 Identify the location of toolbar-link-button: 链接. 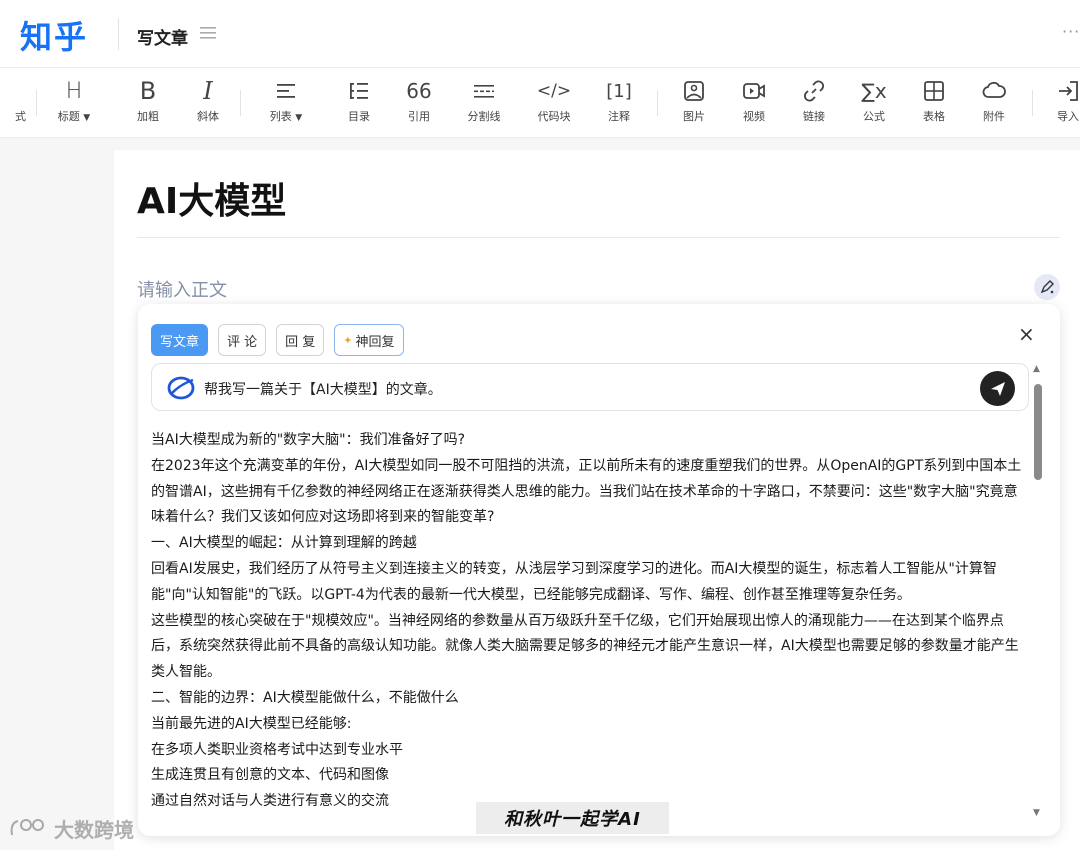
(814, 104).